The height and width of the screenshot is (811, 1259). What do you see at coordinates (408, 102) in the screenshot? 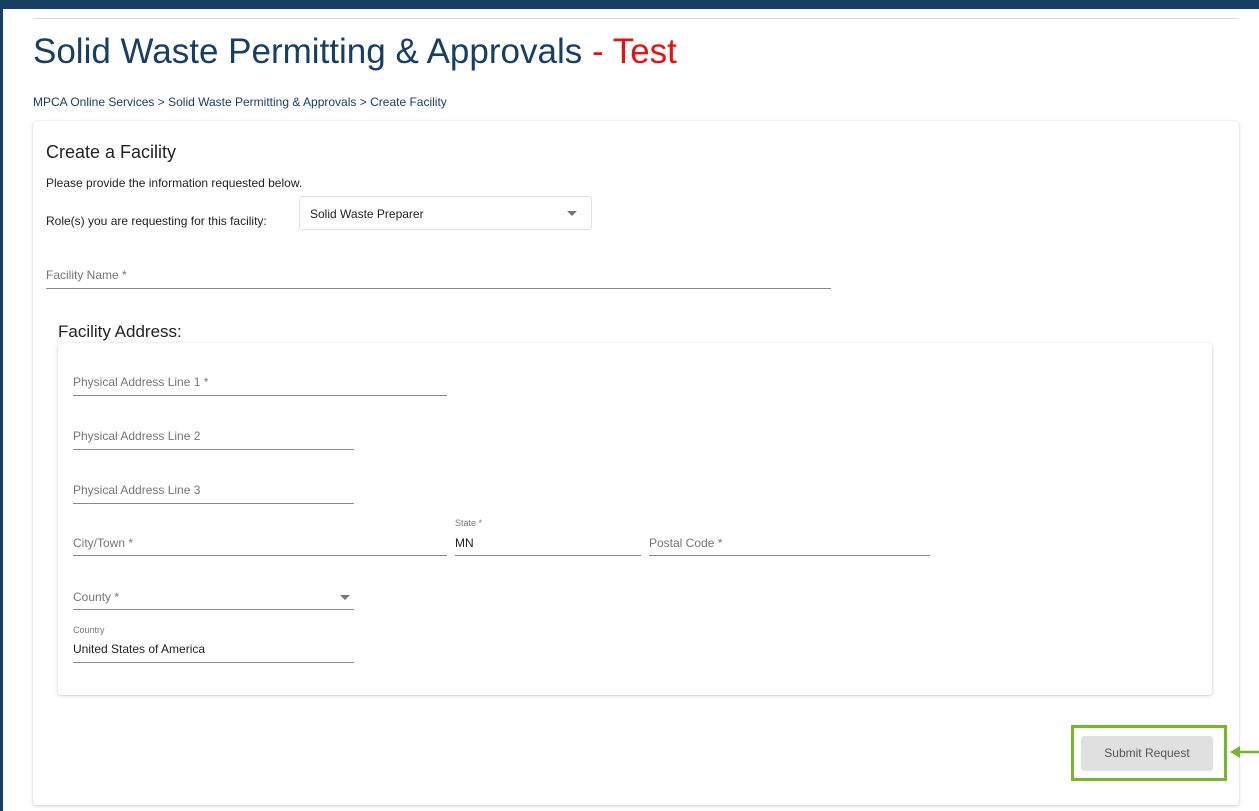
I see `breadcrumb-current: Create Facility` at bounding box center [408, 102].